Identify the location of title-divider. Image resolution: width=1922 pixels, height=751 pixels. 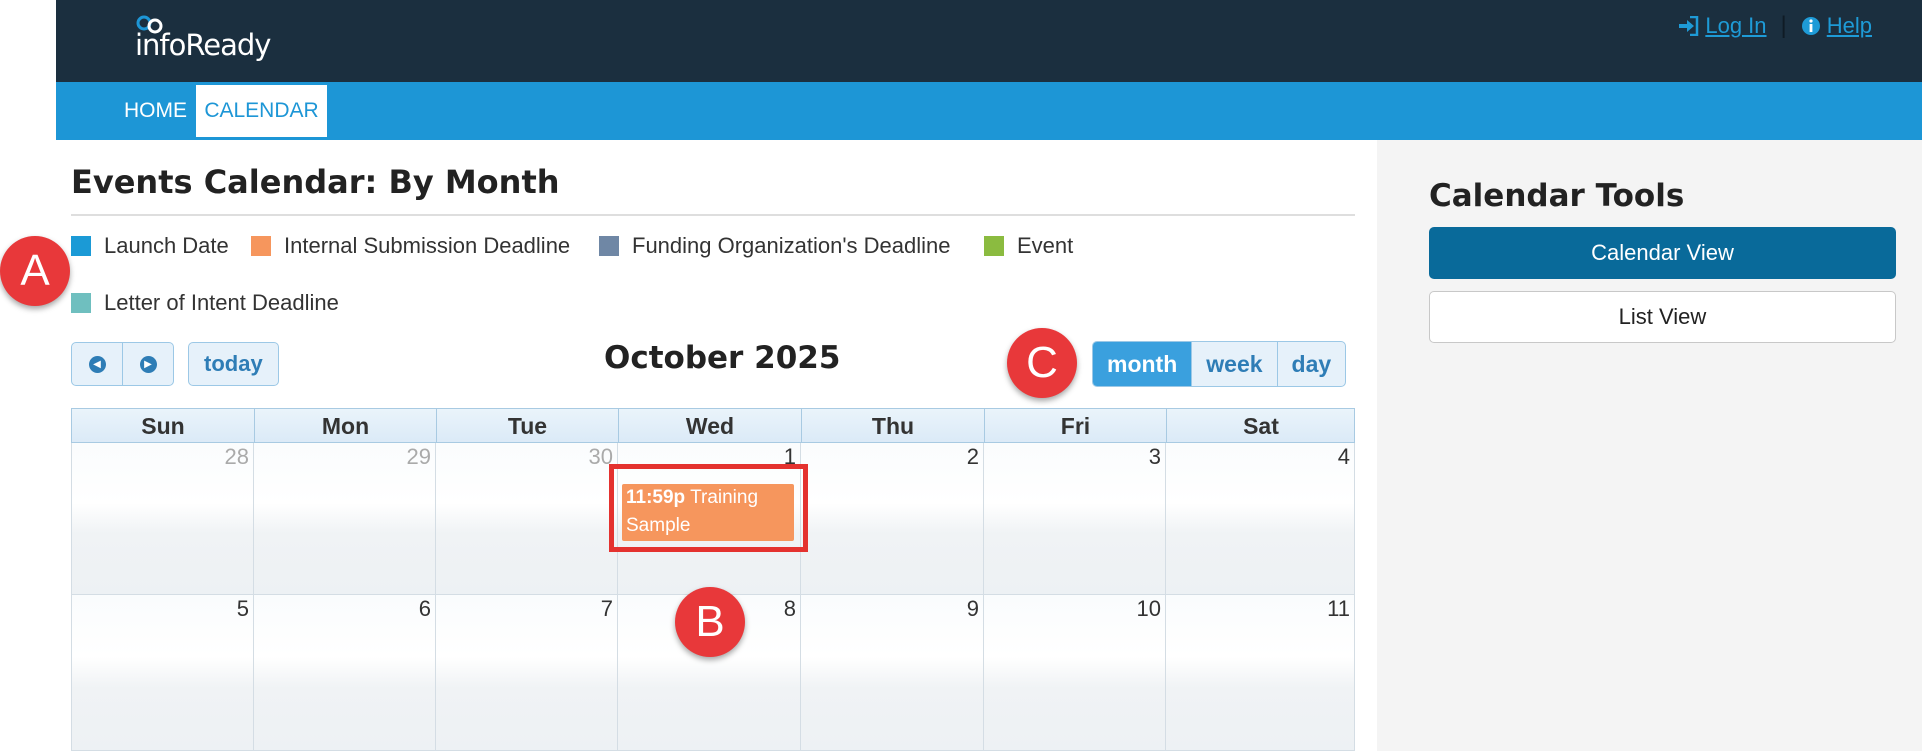
(713, 215).